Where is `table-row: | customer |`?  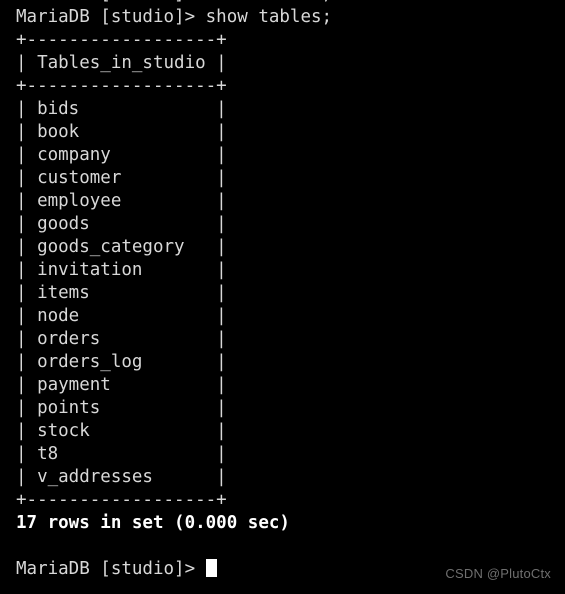 table-row: | customer | is located at coordinates (121, 178).